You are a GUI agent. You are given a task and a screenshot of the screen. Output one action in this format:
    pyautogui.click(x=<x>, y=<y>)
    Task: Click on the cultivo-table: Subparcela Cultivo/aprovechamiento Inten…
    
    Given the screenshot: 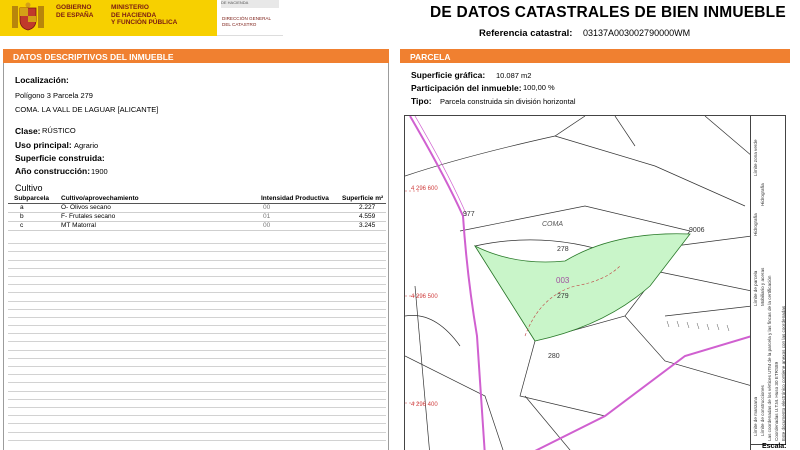 What is the action you would take?
    pyautogui.click(x=197, y=213)
    